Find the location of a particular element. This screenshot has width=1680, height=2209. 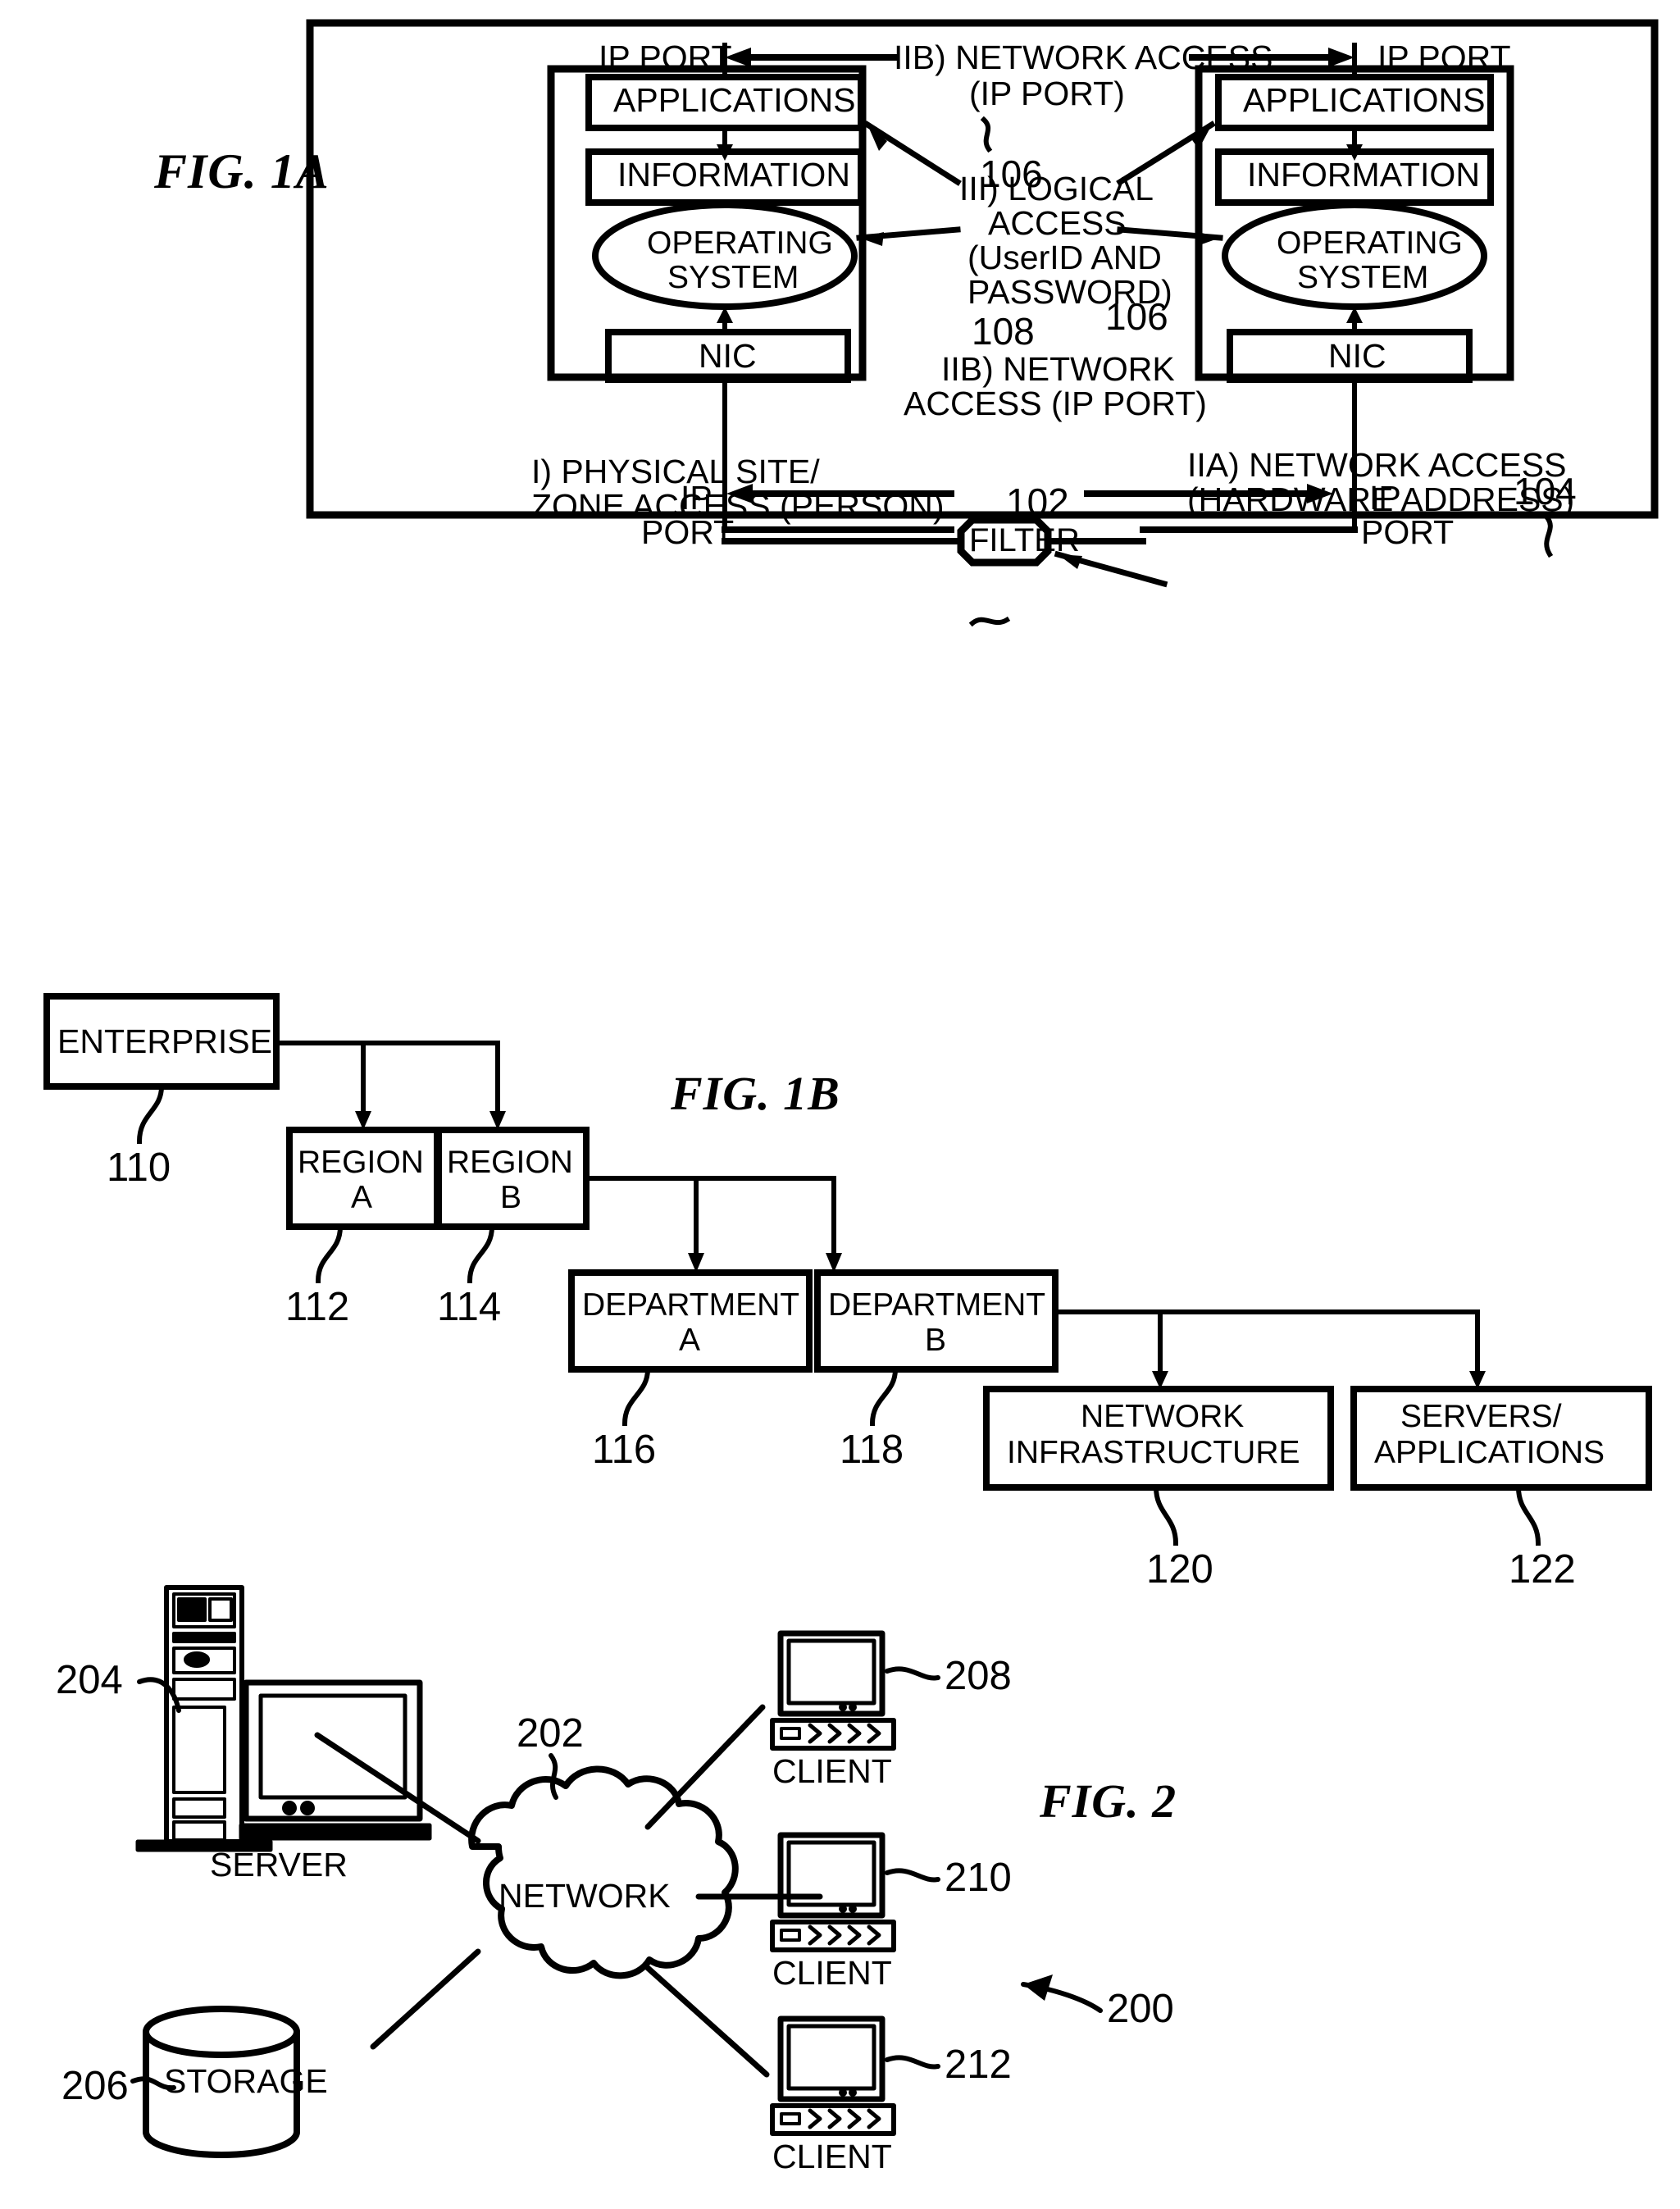

fig2-client-210-label: CLIENT is located at coordinates (832, 1973).